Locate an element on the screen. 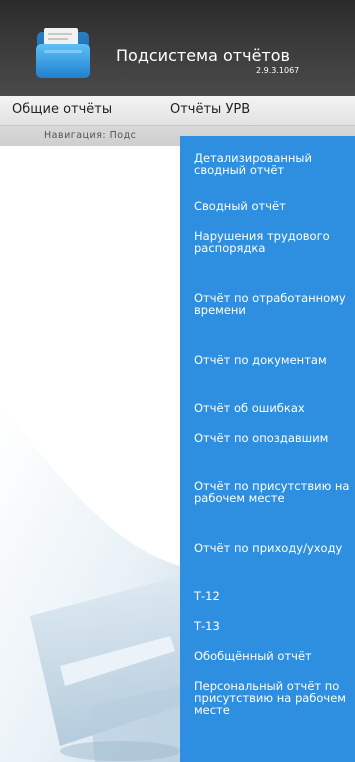 This screenshot has height=762, width=355. breadcrumb-label: Навигация: Подс is located at coordinates (90, 135).